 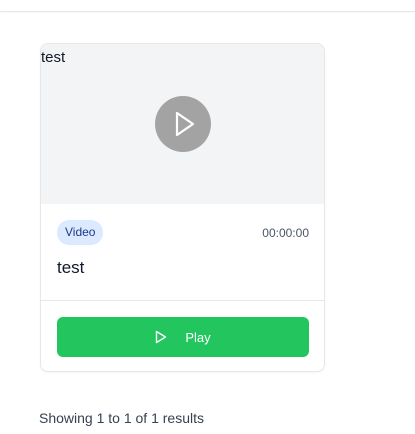 I want to click on play-button: Play, so click(x=183, y=337).